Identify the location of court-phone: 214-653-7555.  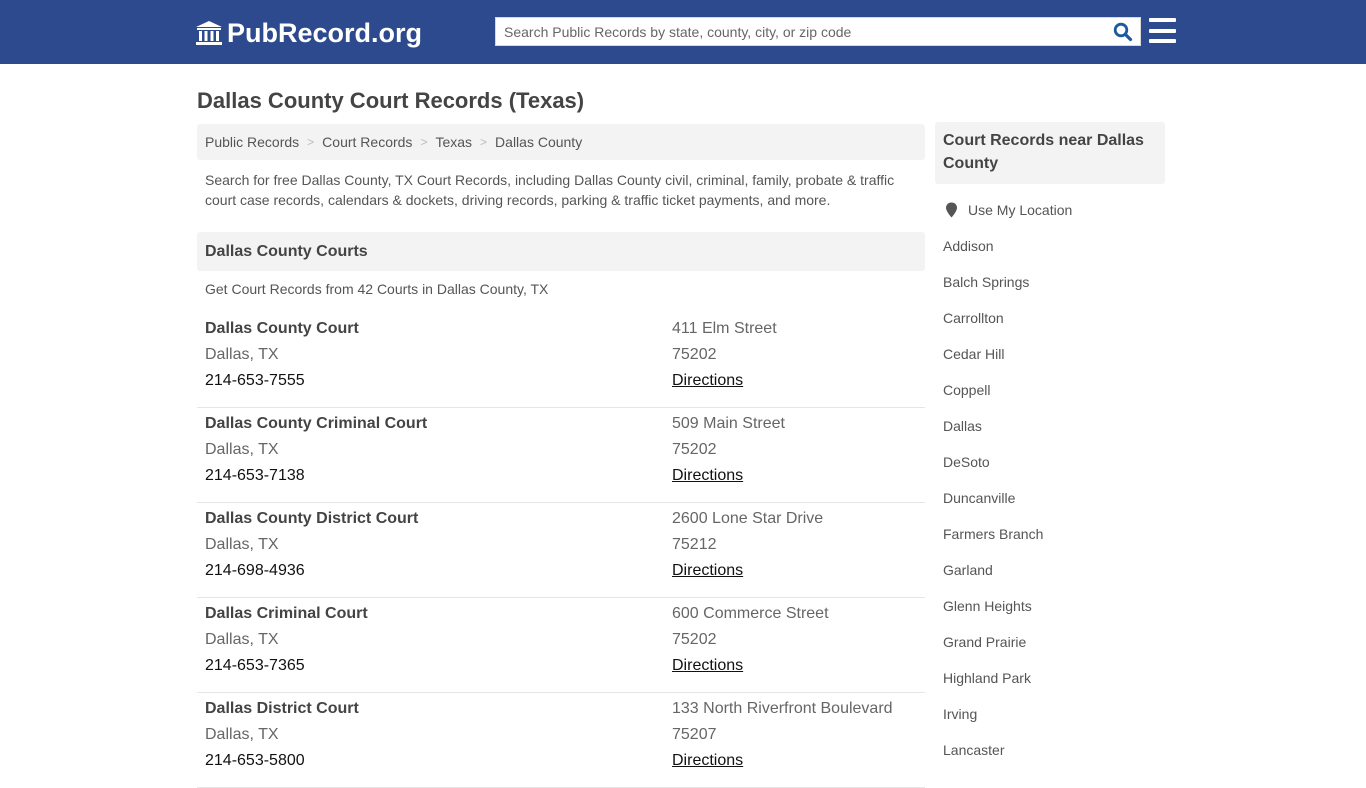
(255, 380).